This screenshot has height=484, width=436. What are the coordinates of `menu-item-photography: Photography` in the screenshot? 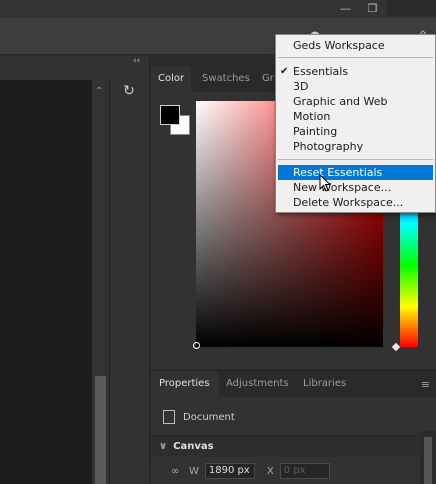 It's located at (355, 146).